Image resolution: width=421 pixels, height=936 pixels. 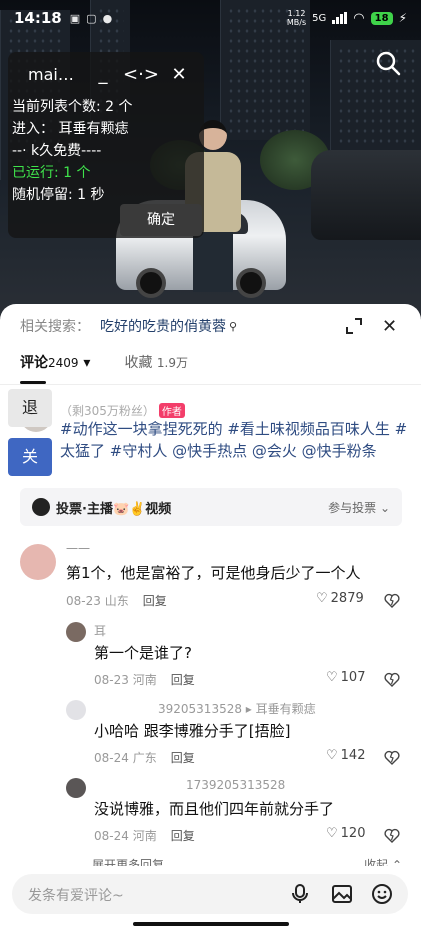 What do you see at coordinates (389, 326) in the screenshot?
I see `sheet-close-button: ✕` at bounding box center [389, 326].